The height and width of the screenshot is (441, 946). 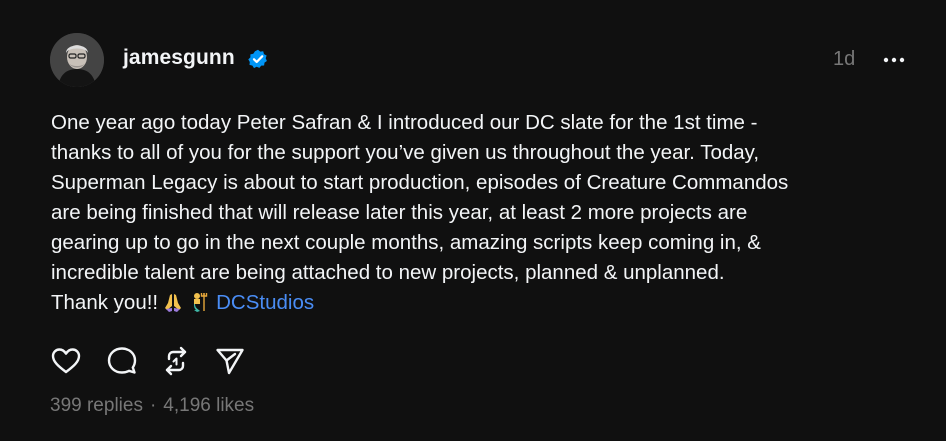 What do you see at coordinates (258, 59) in the screenshot?
I see `verified-badge-icon` at bounding box center [258, 59].